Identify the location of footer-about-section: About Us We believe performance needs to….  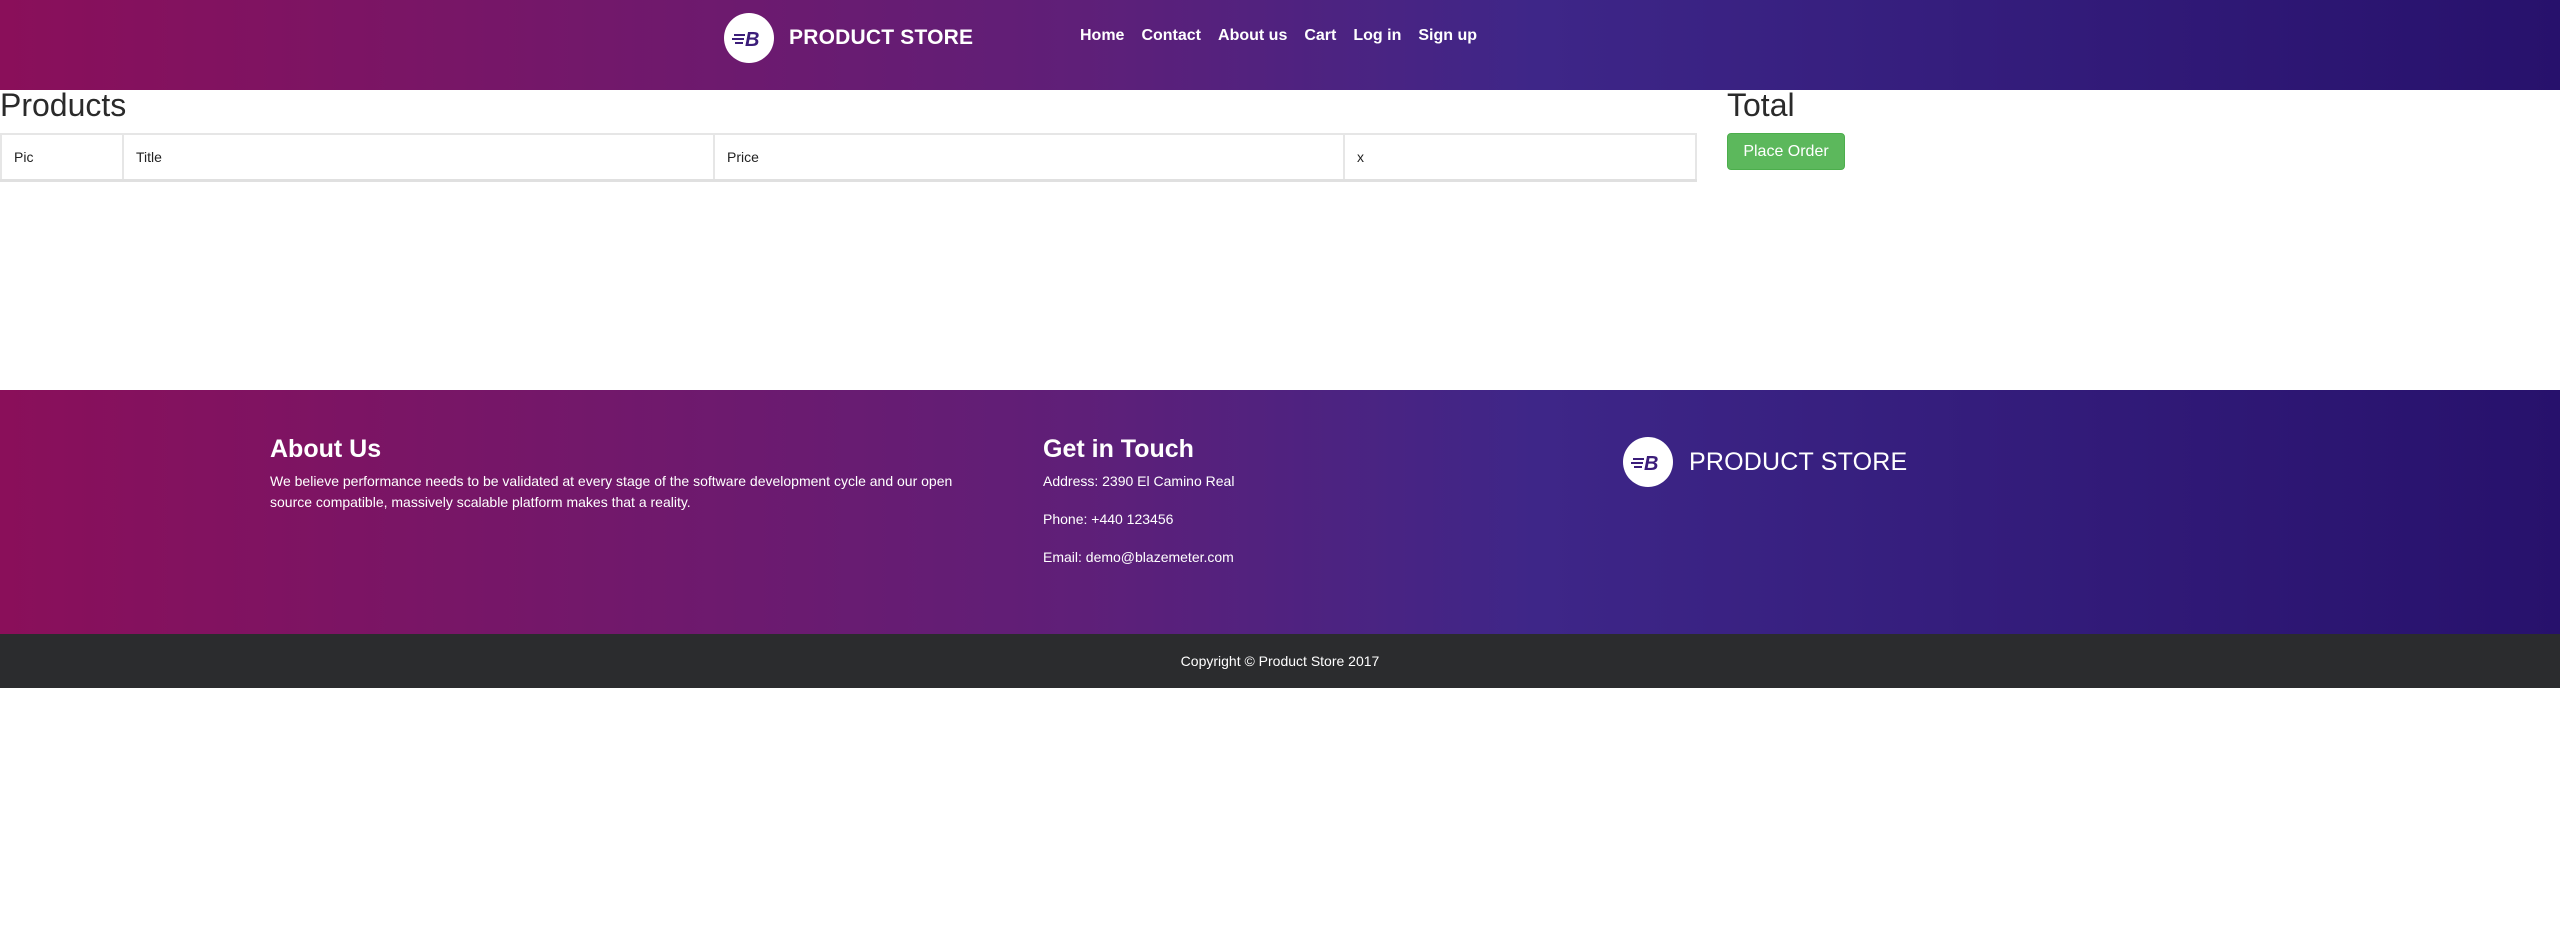
(630, 473).